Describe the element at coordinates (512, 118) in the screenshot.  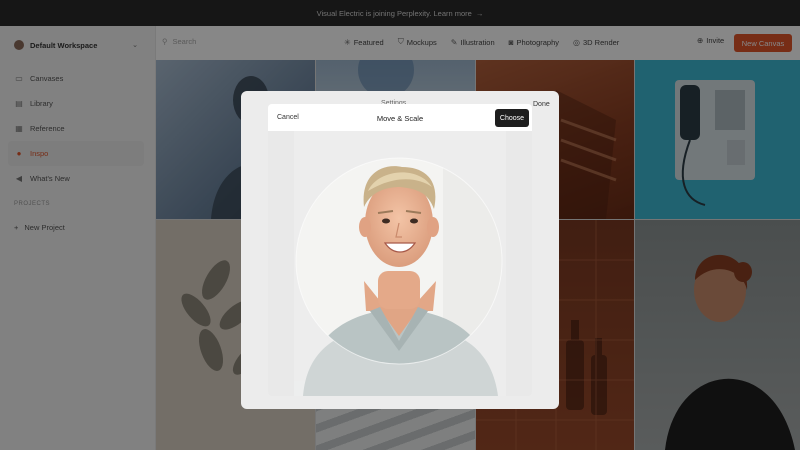
I see `choose-button: Choose` at that location.